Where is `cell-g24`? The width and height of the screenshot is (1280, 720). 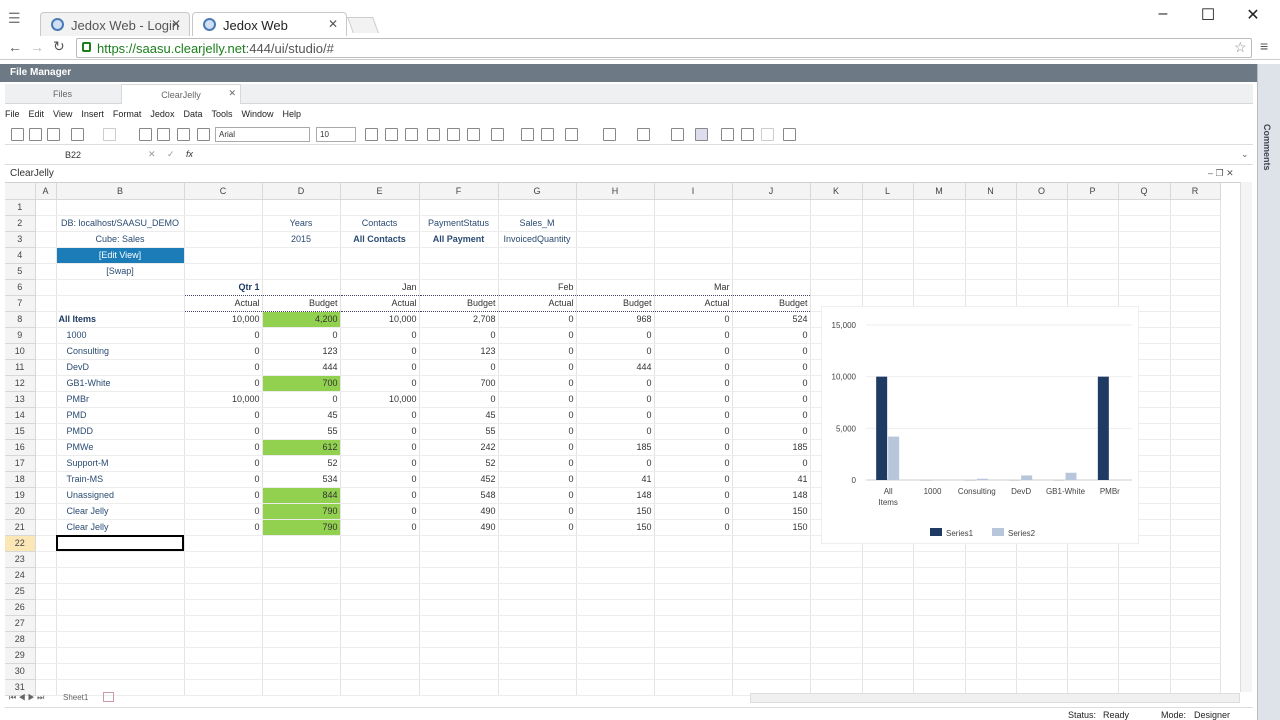 cell-g24 is located at coordinates (537, 575).